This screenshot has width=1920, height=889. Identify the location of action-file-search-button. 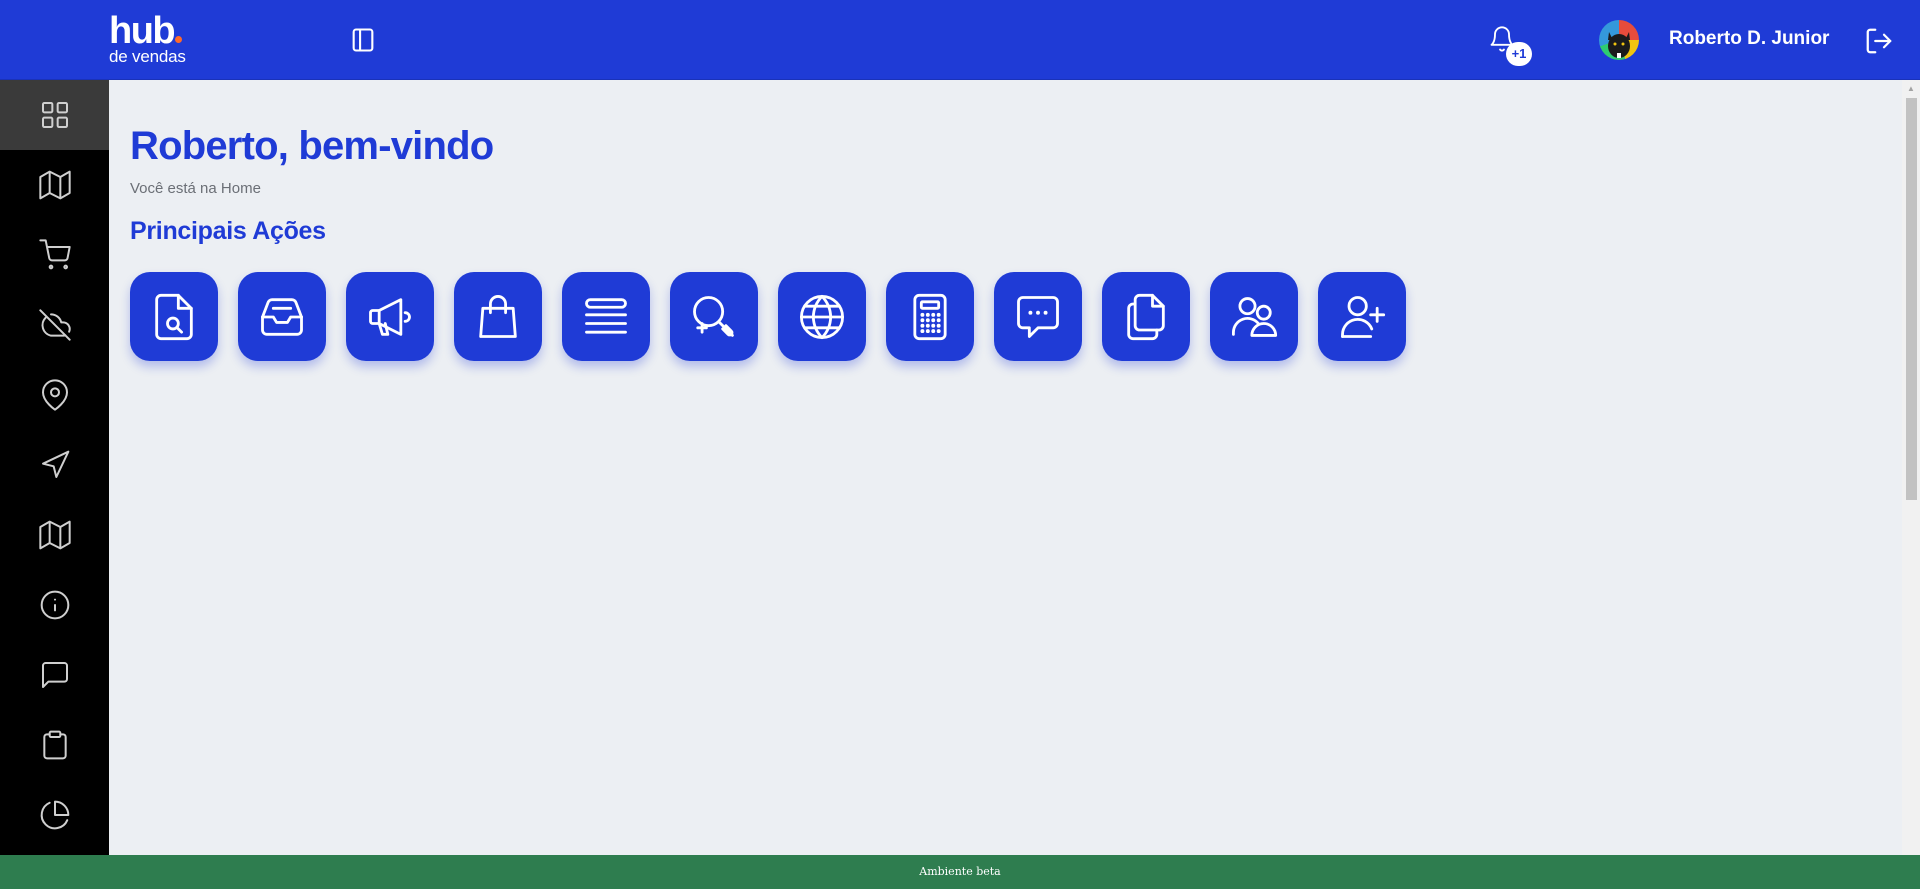
(174, 316).